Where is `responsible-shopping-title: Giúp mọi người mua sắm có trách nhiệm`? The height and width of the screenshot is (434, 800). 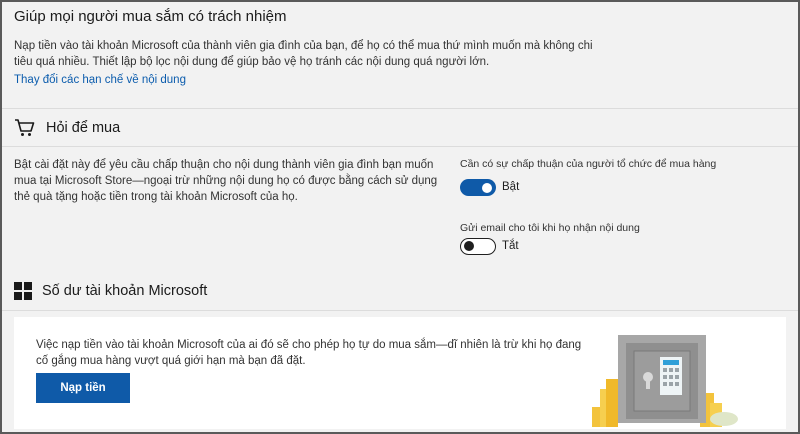
responsible-shopping-title: Giúp mọi người mua sắm có trách nhiệm is located at coordinates (150, 16).